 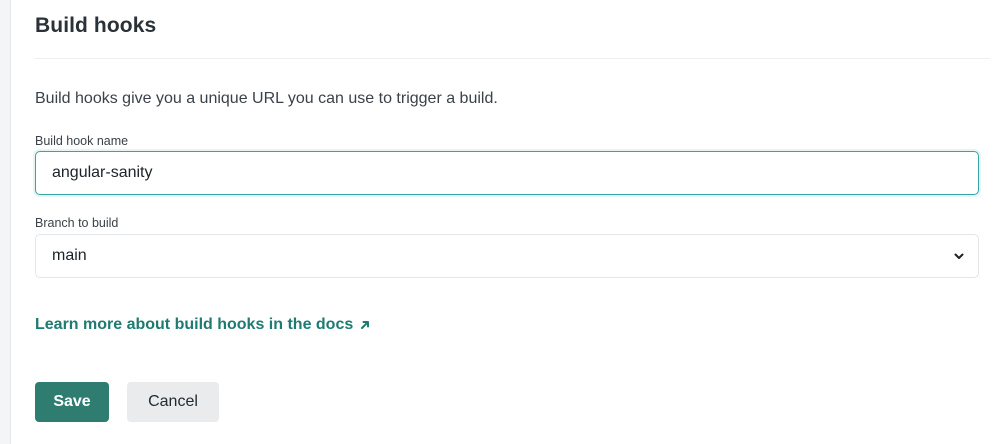 What do you see at coordinates (96, 25) in the screenshot?
I see `section-title: Build hooks` at bounding box center [96, 25].